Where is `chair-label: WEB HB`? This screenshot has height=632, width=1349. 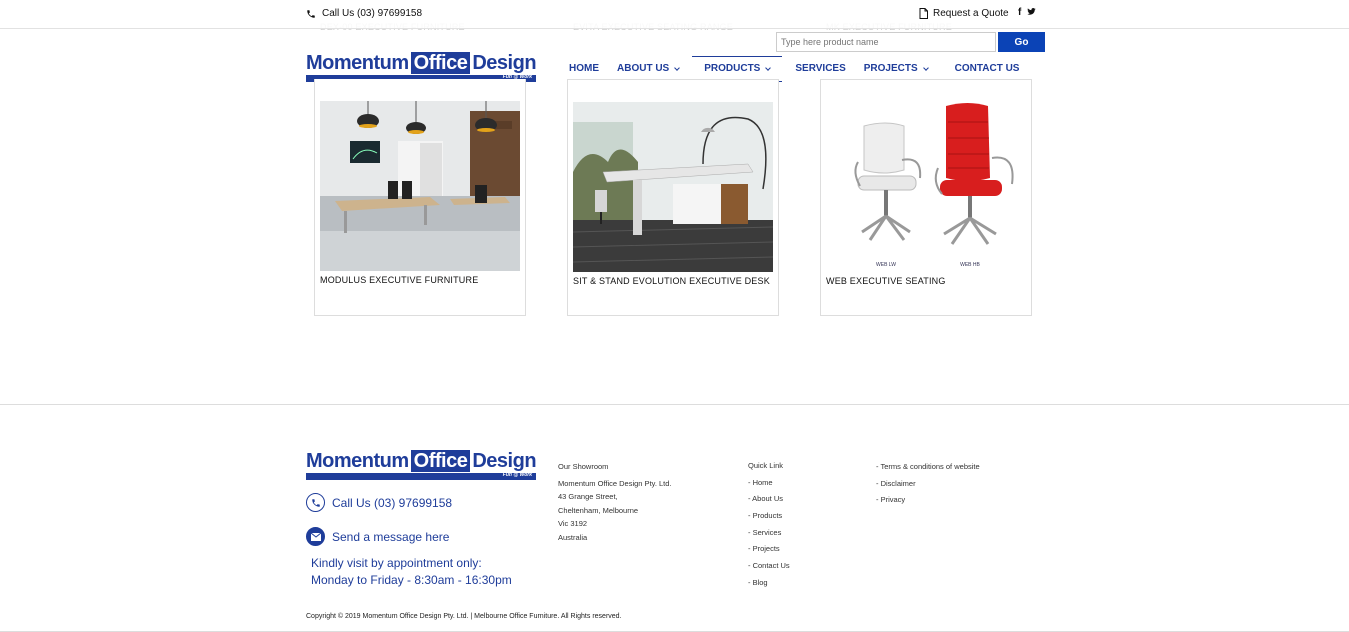 chair-label: WEB HB is located at coordinates (970, 265).